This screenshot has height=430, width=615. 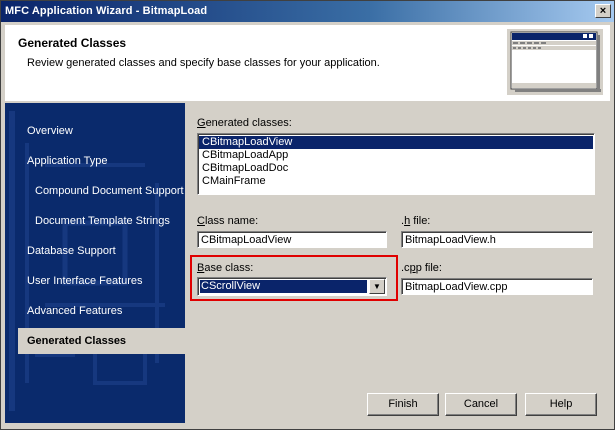 What do you see at coordinates (396, 181) in the screenshot?
I see `list-item: CMainFrame` at bounding box center [396, 181].